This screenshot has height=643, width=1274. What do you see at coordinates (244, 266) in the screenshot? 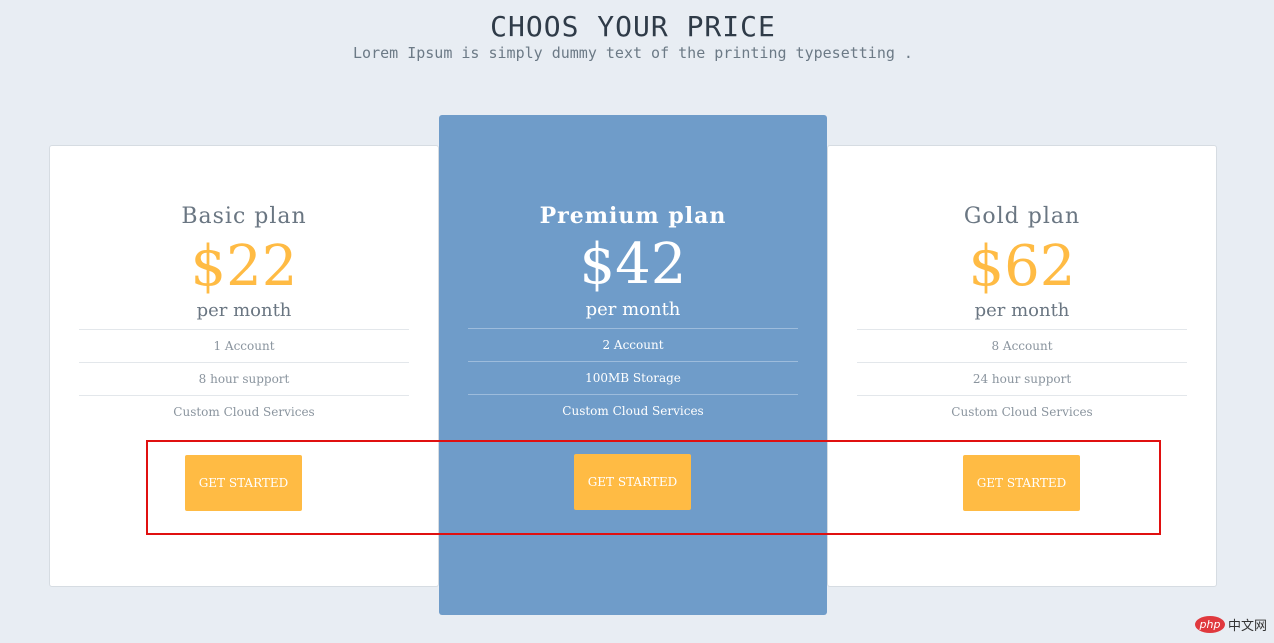
I see `plan-price: $22` at bounding box center [244, 266].